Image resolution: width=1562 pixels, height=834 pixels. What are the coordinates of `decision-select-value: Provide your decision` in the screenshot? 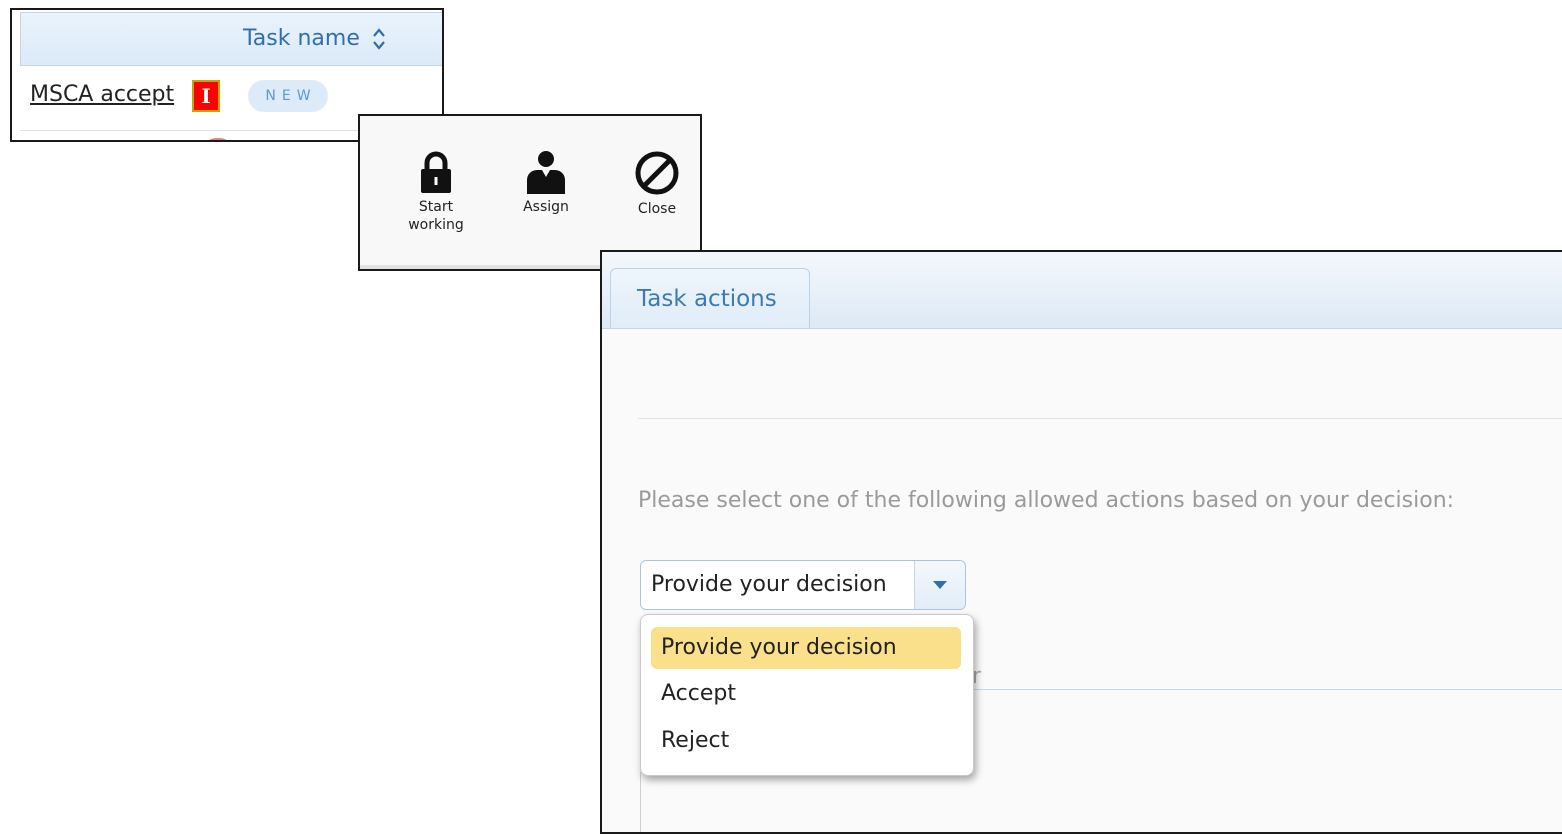 It's located at (769, 584).